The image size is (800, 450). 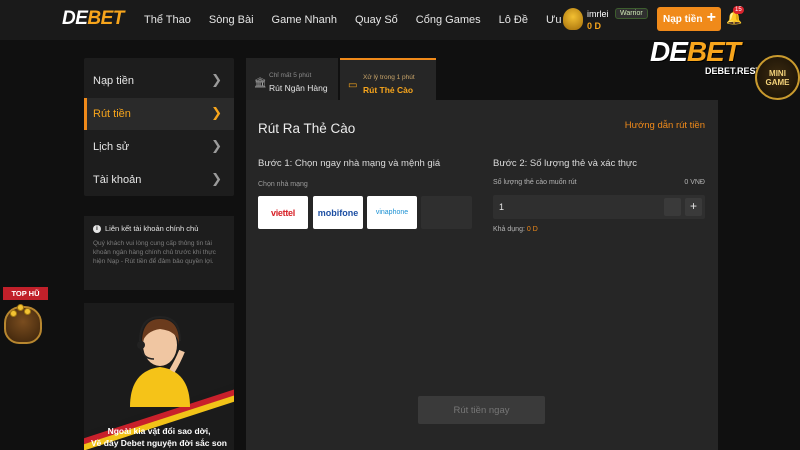 I want to click on nav-item-quick-games: Game Nhanh, so click(x=304, y=20).